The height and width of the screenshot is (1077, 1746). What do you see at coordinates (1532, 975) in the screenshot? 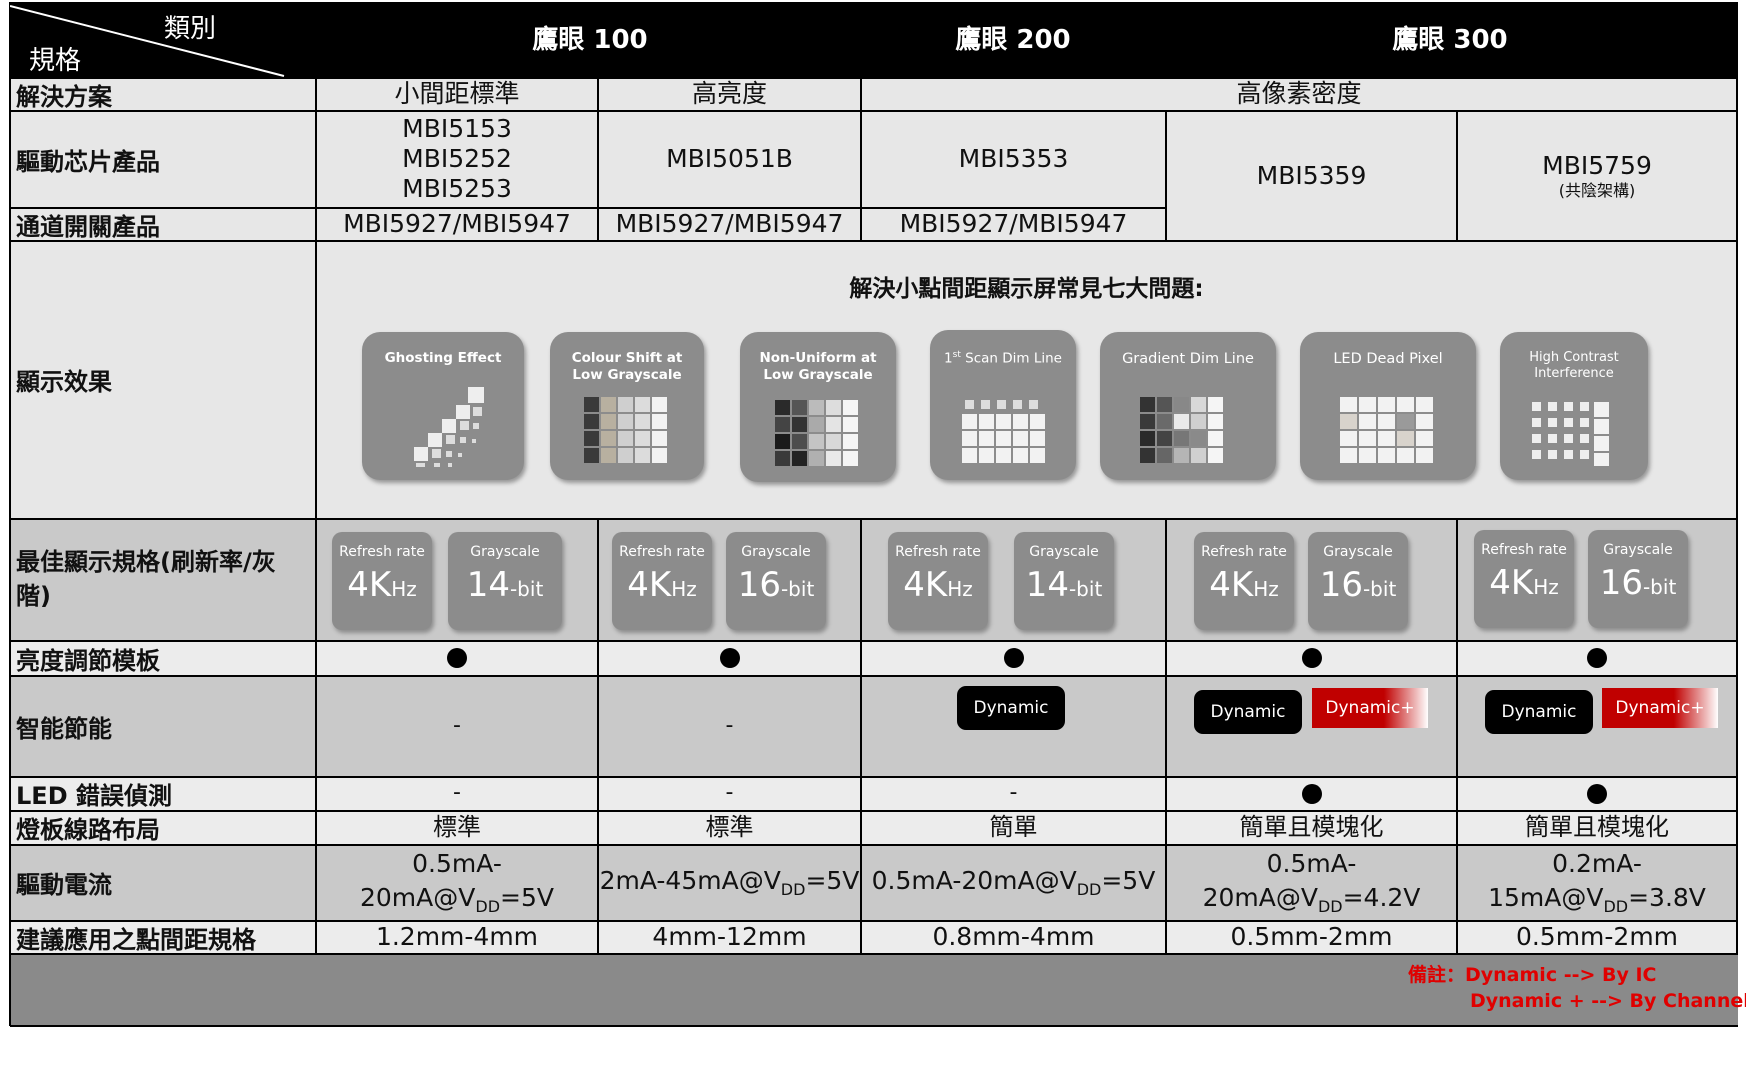
I see `footnote-line-1: 備註：Dynamic --> By IC` at bounding box center [1532, 975].